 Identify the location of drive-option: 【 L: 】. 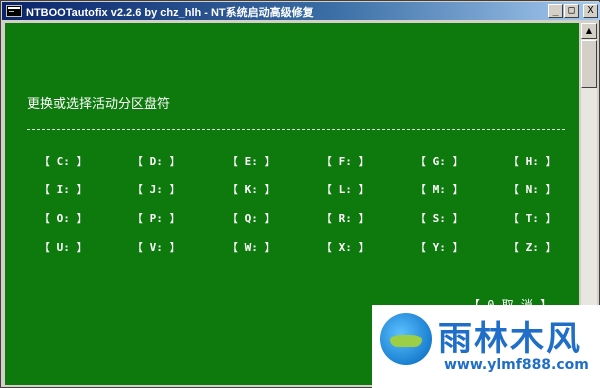
(345, 189).